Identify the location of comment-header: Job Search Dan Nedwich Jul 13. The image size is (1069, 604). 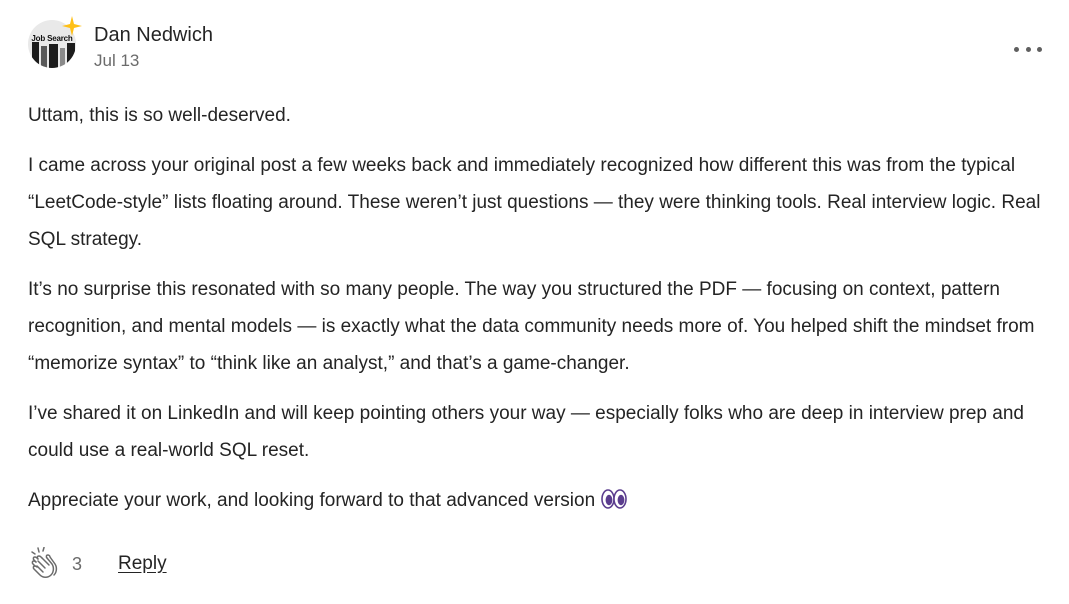
(120, 44).